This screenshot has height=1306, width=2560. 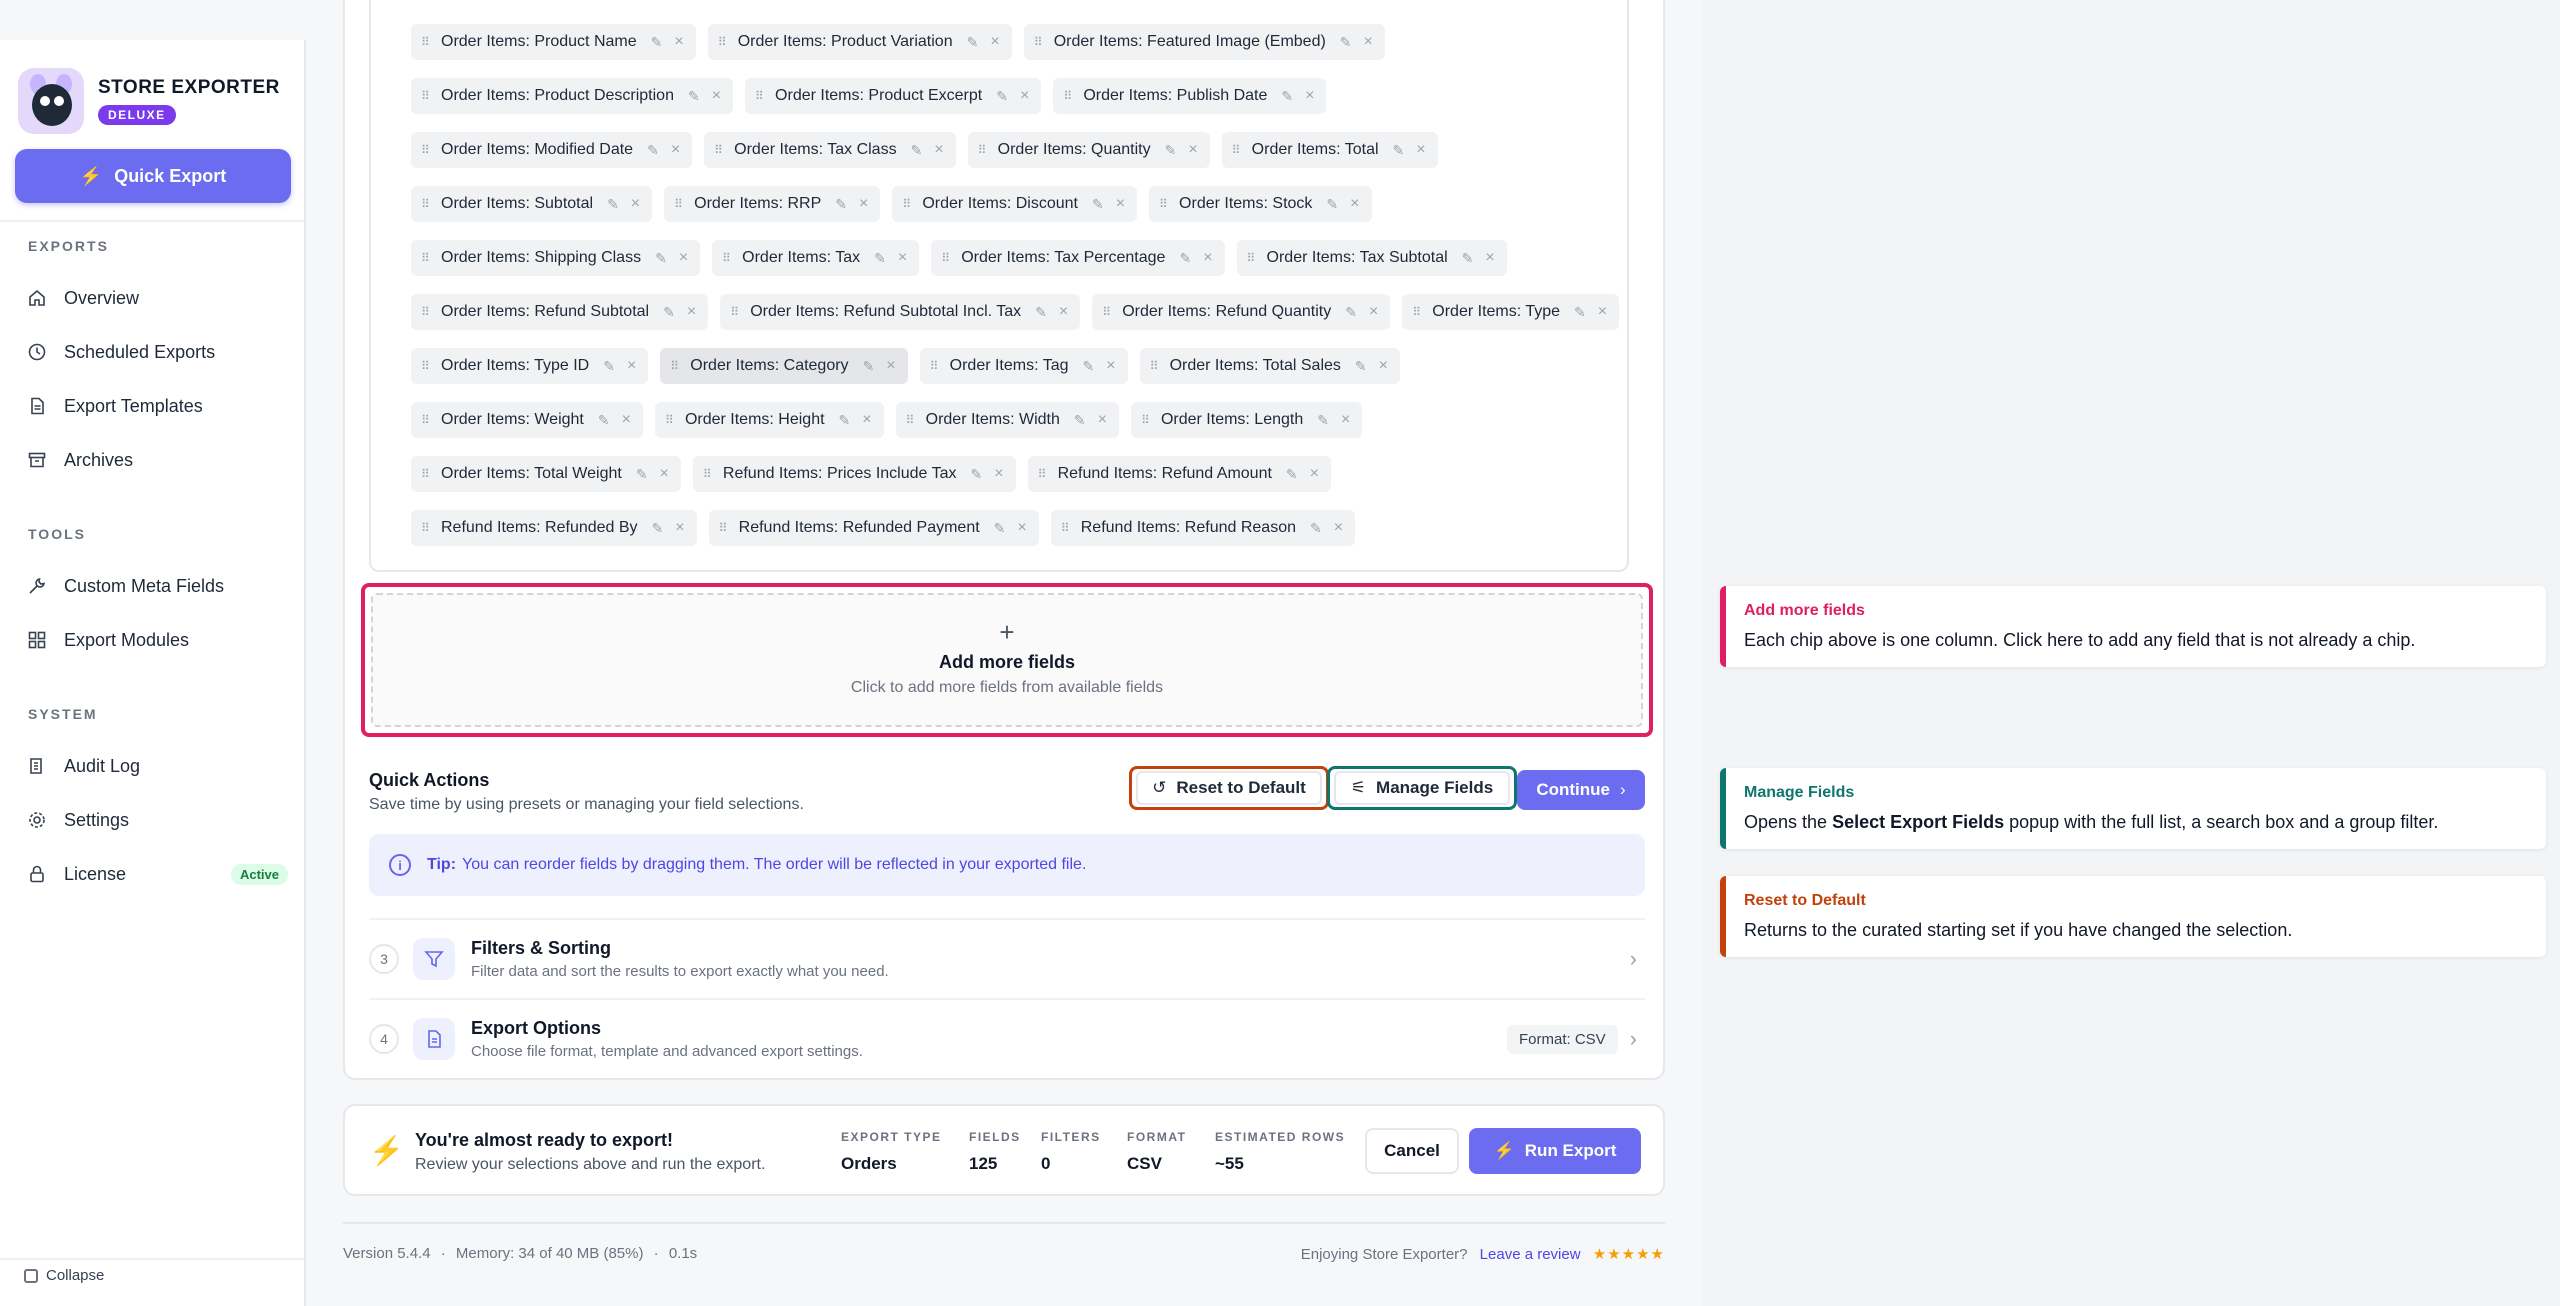 What do you see at coordinates (158, 820) in the screenshot?
I see `sidebar-item-settings: Settings` at bounding box center [158, 820].